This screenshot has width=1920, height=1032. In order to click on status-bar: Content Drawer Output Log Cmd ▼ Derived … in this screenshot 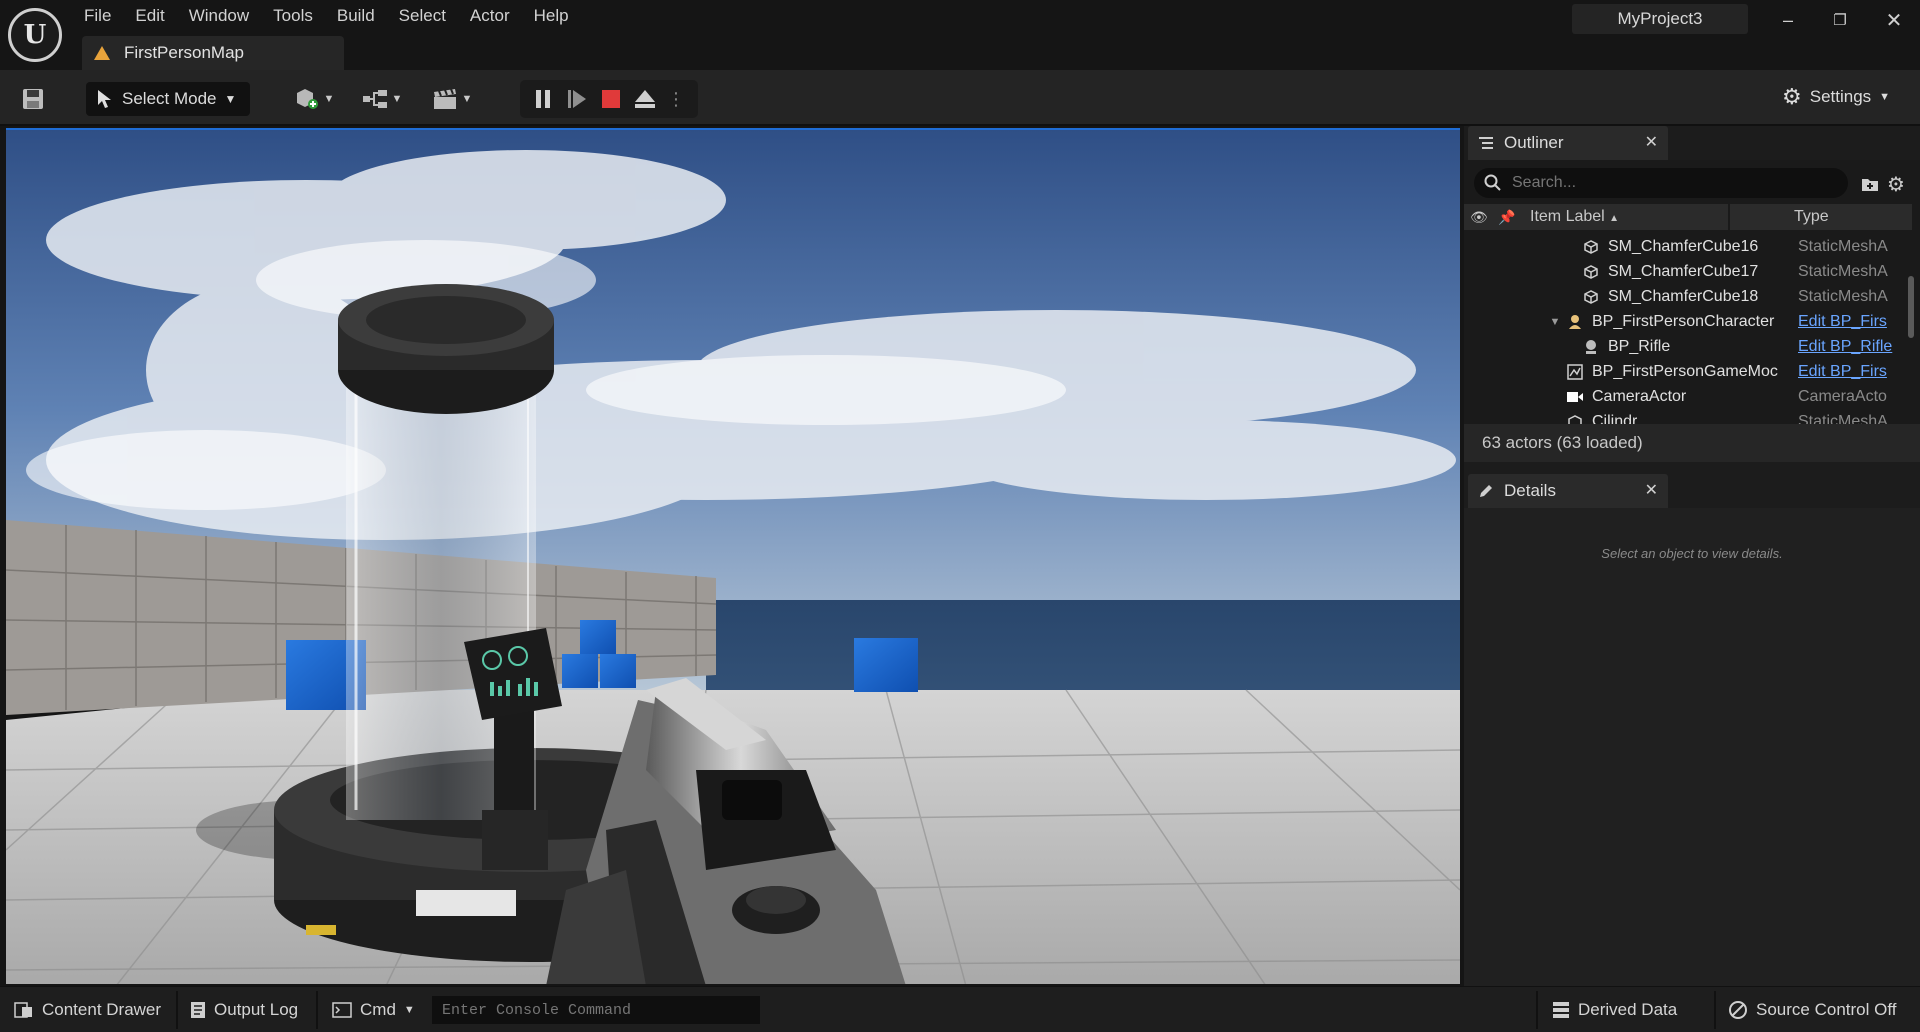, I will do `click(960, 1009)`.